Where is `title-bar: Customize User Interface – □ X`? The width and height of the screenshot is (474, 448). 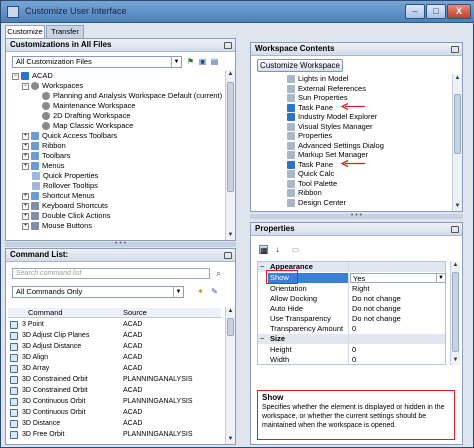 title-bar: Customize User Interface – □ X is located at coordinates (237, 12).